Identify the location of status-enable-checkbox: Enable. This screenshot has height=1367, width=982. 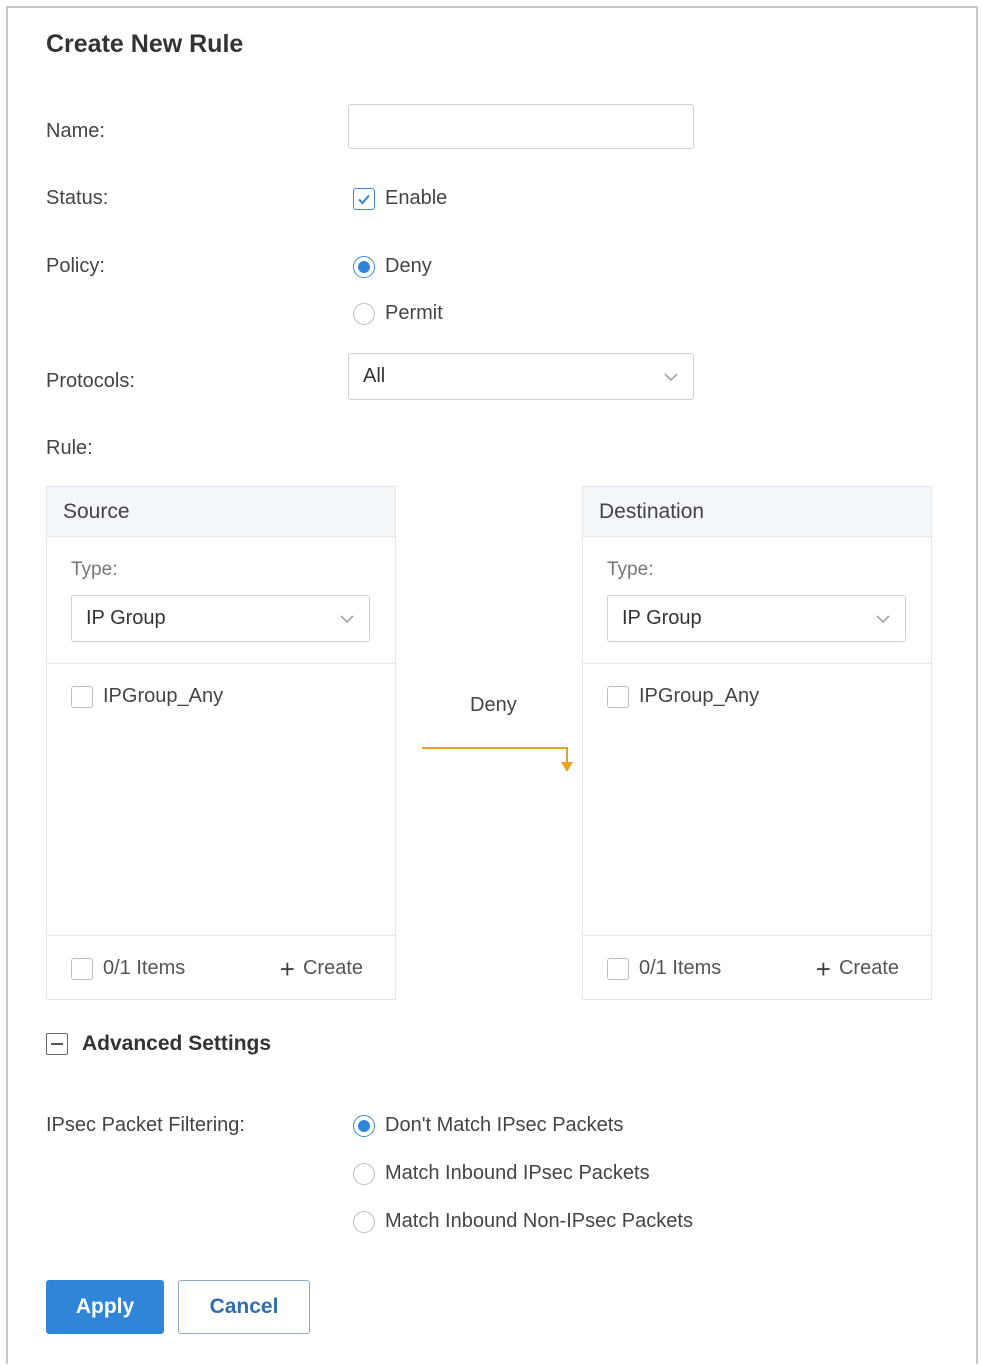
(400, 198).